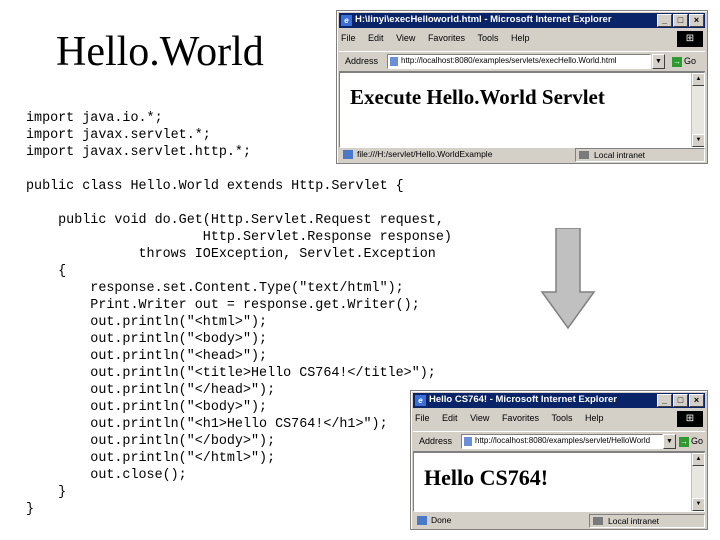 Image resolution: width=720 pixels, height=540 pixels. Describe the element at coordinates (147, 356) in the screenshot. I see `code-line: out.println("<head>");` at that location.